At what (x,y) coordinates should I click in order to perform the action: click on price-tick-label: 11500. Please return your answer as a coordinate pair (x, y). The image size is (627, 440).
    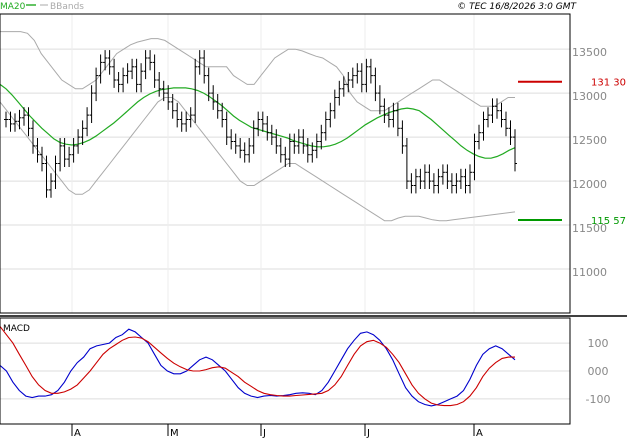
    Looking at the image, I should click on (589, 228).